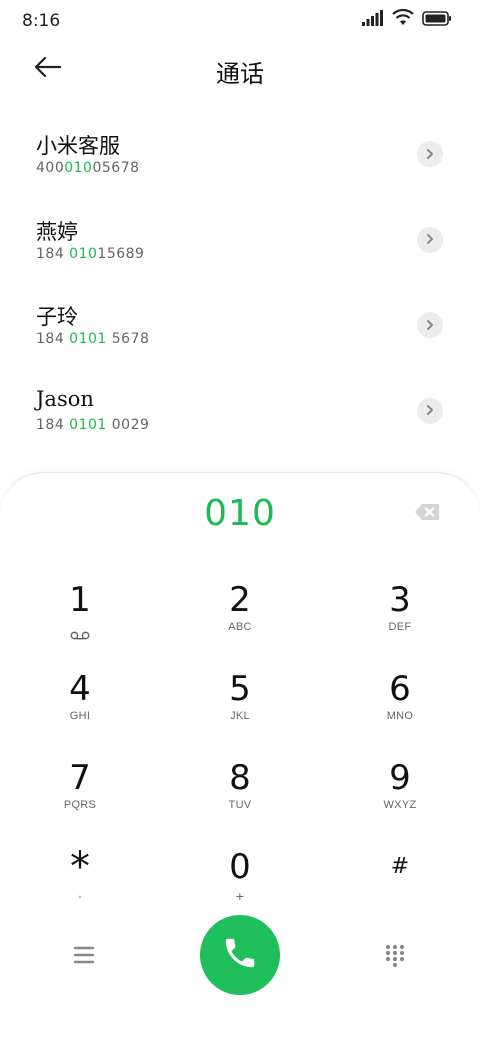 The width and height of the screenshot is (480, 1040). I want to click on backspace-button, so click(427, 512).